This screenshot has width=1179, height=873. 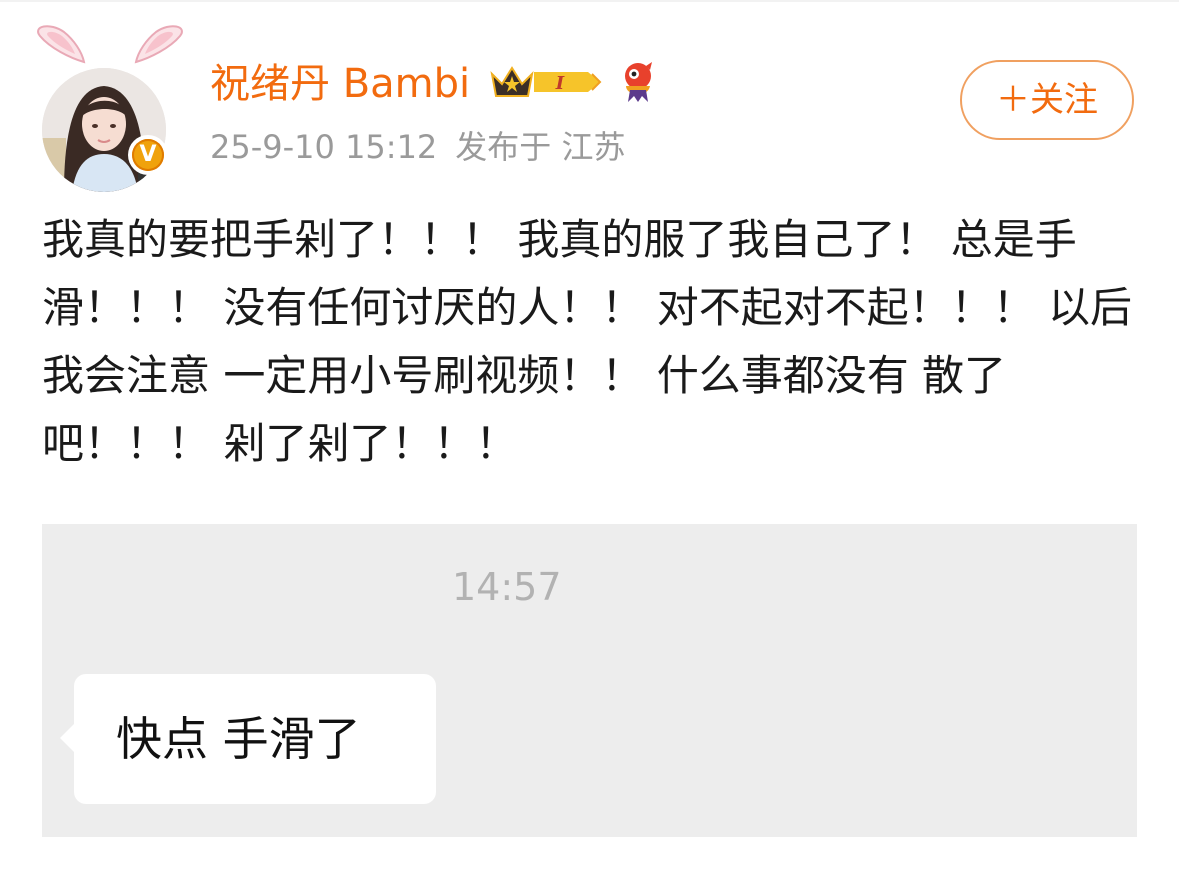 I want to click on membership-level: I, so click(x=560, y=83).